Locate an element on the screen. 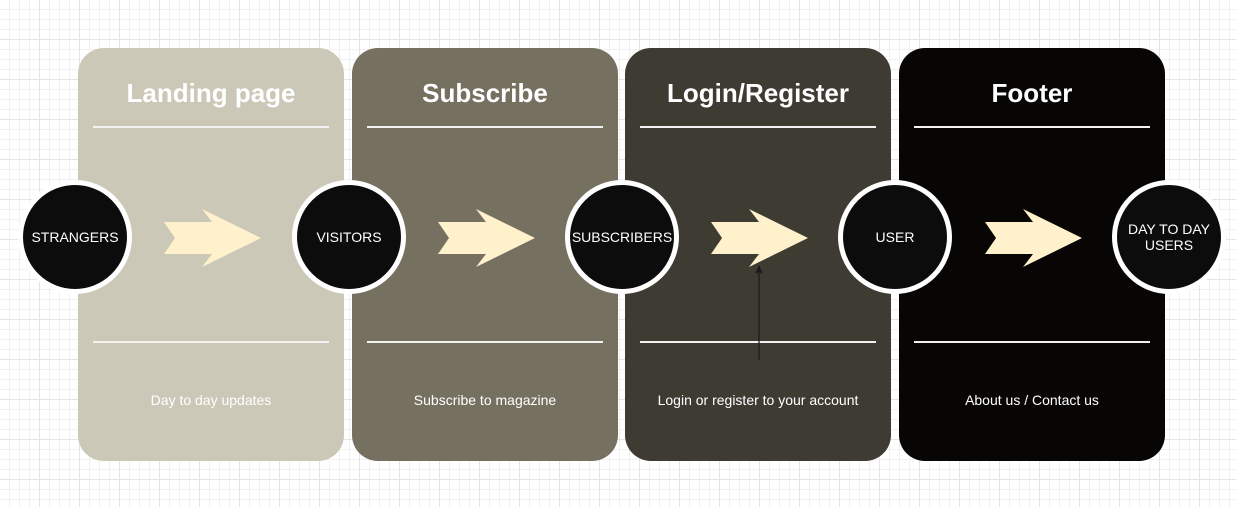 Image resolution: width=1236 pixels, height=507 pixels. node-day-to-day-users: DAY TO DAY USERS is located at coordinates (1169, 237).